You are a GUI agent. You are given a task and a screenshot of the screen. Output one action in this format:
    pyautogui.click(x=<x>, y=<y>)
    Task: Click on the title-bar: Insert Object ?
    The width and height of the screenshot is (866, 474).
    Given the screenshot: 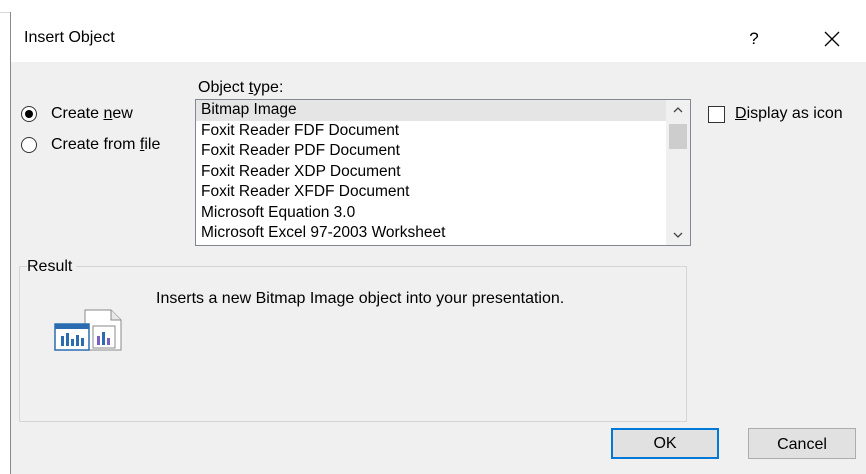 What is the action you would take?
    pyautogui.click(x=438, y=37)
    